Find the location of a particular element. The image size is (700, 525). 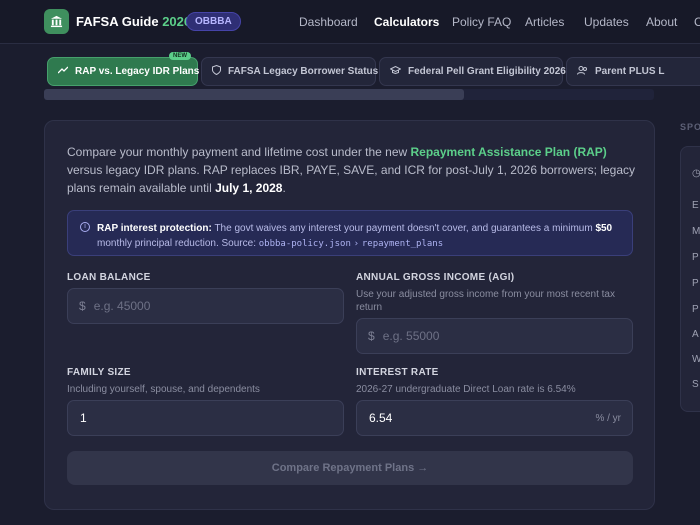

tab-label: FAFSA Legacy Borrower Status is located at coordinates (303, 71).